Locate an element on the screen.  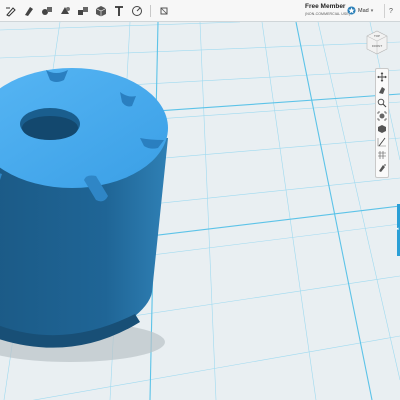
measure-icon is located at coordinates (137, 11).